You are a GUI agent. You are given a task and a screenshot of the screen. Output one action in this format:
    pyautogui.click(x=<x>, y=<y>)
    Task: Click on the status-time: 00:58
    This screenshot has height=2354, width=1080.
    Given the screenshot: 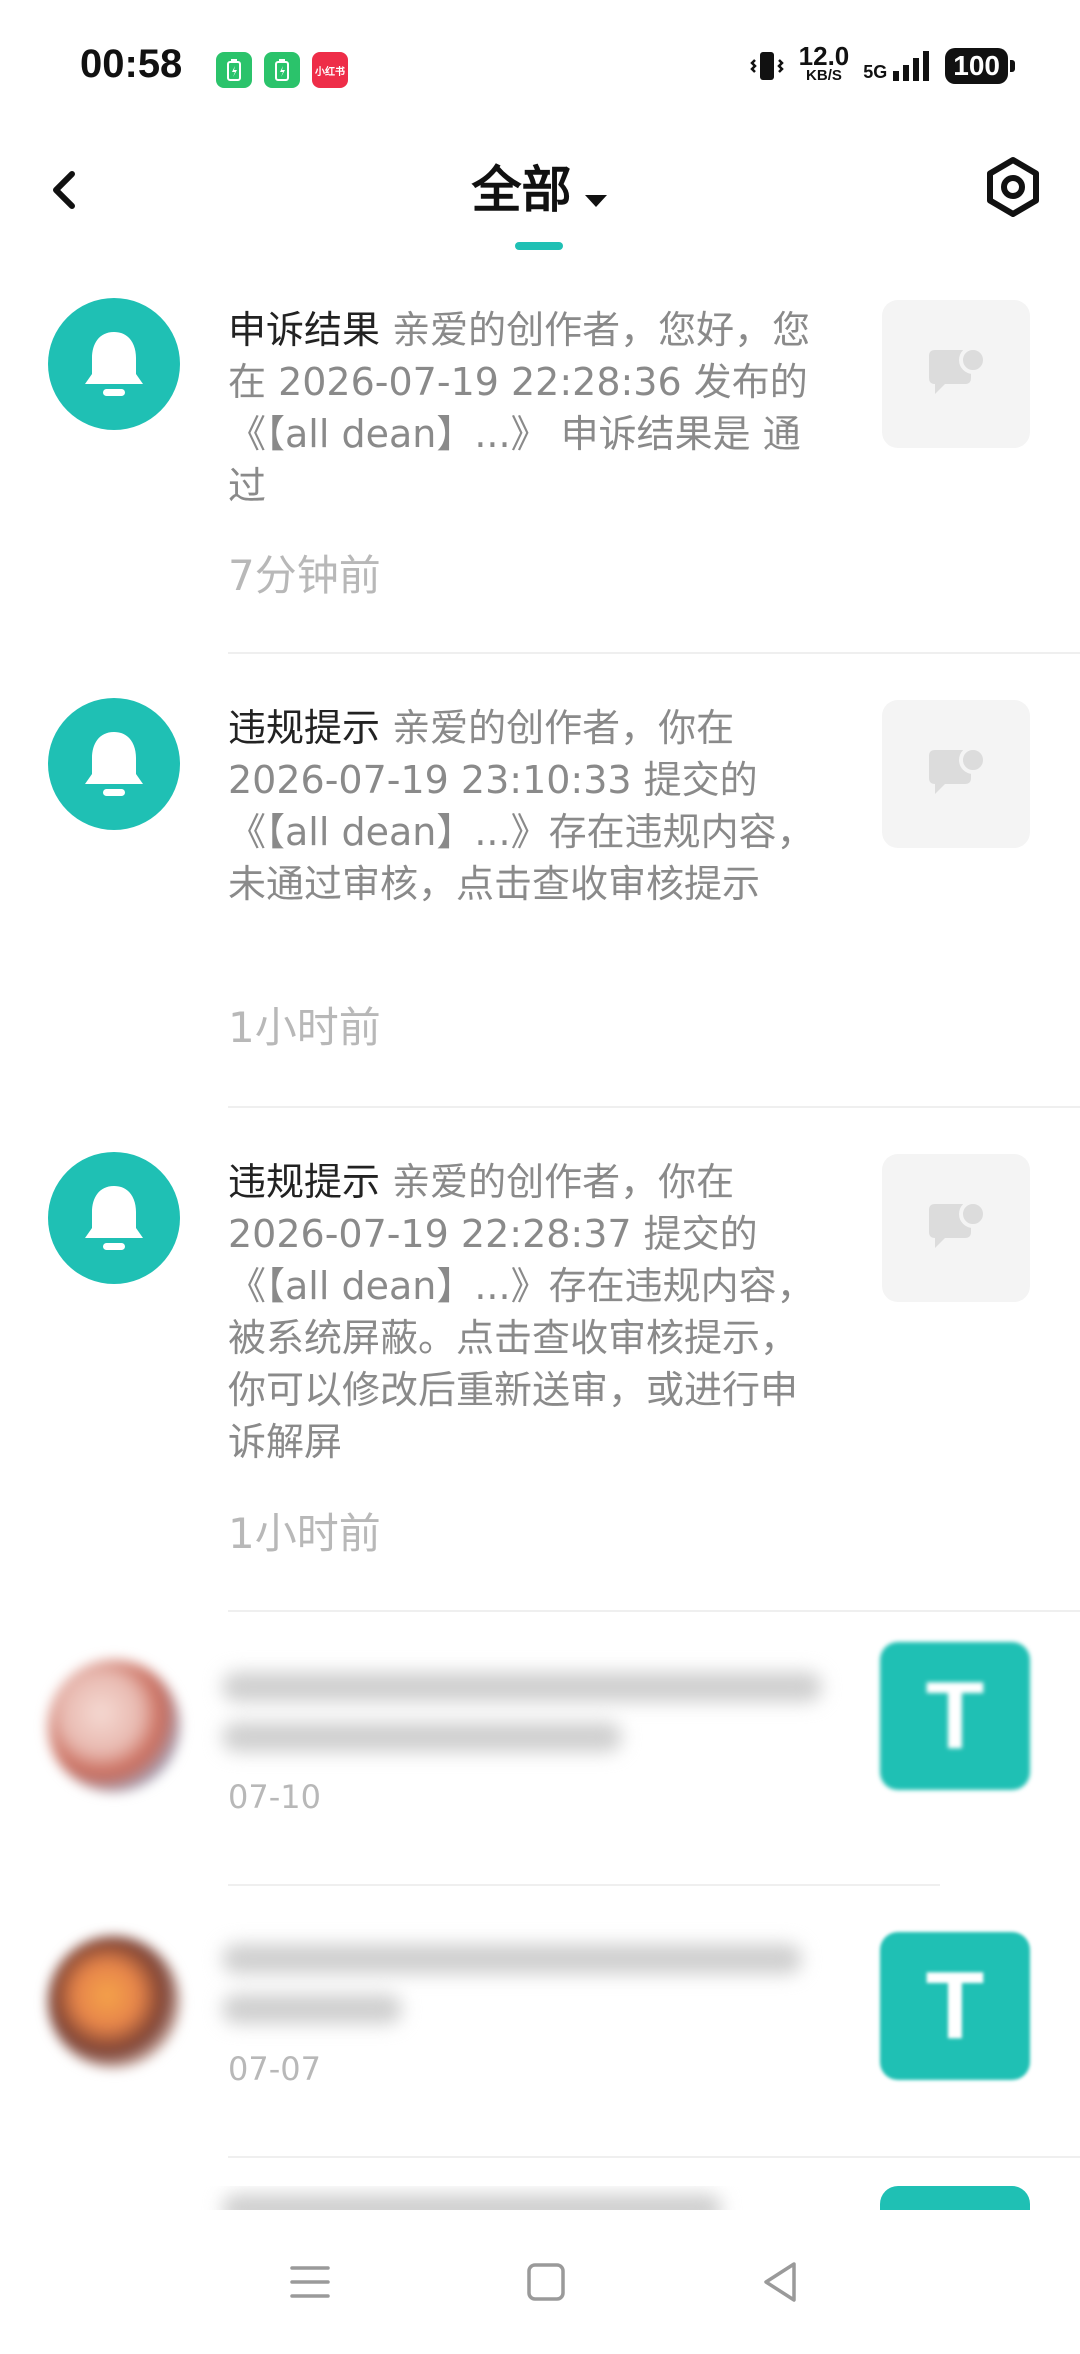 What is the action you would take?
    pyautogui.click(x=131, y=64)
    